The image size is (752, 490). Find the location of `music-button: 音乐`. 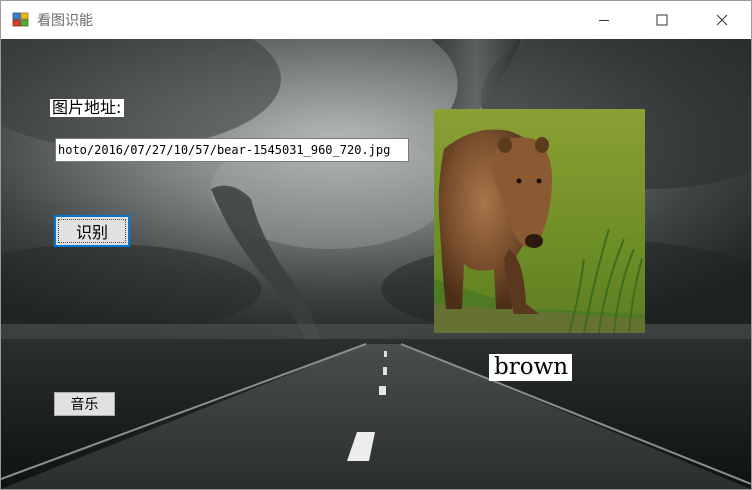

music-button: 音乐 is located at coordinates (84, 404).